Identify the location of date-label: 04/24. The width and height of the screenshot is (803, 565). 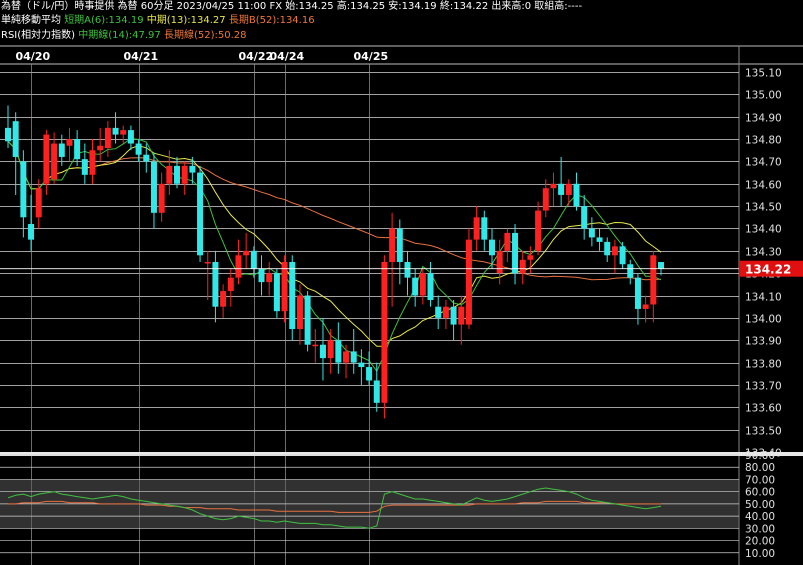
(287, 56).